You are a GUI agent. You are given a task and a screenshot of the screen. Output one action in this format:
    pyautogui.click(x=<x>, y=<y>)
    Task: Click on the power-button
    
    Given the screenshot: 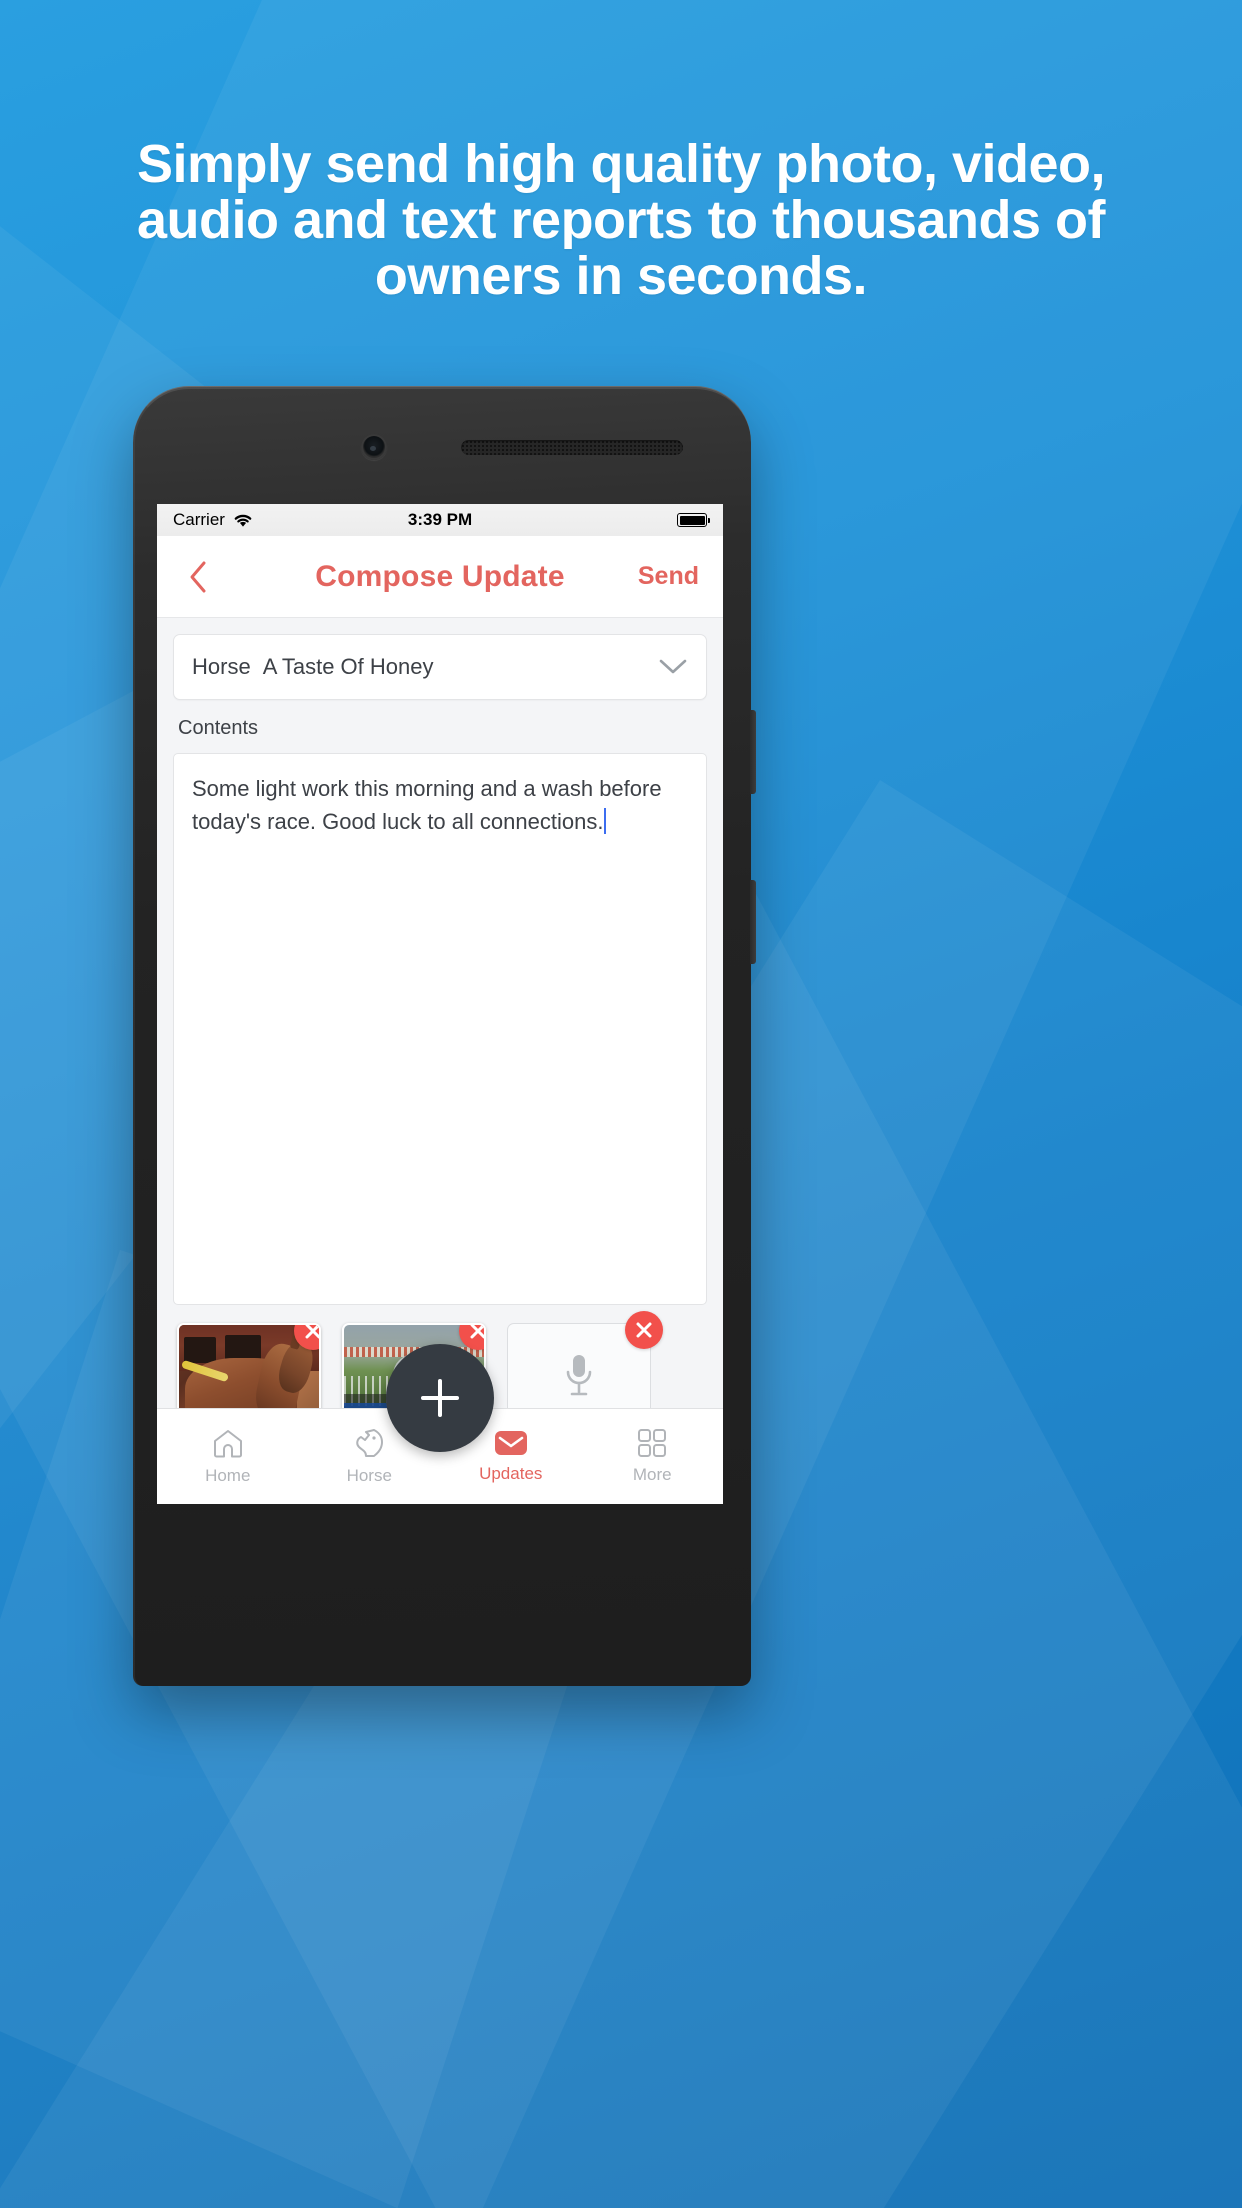 What is the action you would take?
    pyautogui.click(x=753, y=922)
    